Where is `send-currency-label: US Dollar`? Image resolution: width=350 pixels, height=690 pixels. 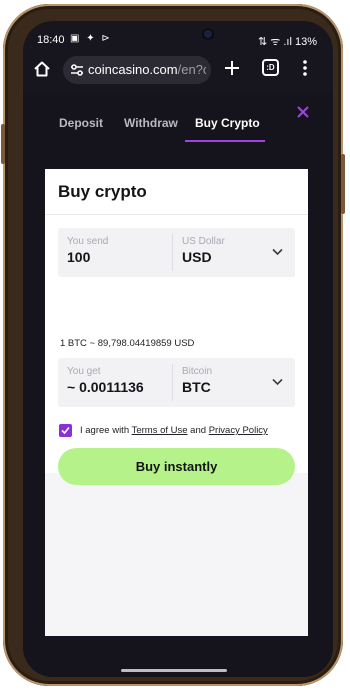
send-currency-label: US Dollar is located at coordinates (203, 241).